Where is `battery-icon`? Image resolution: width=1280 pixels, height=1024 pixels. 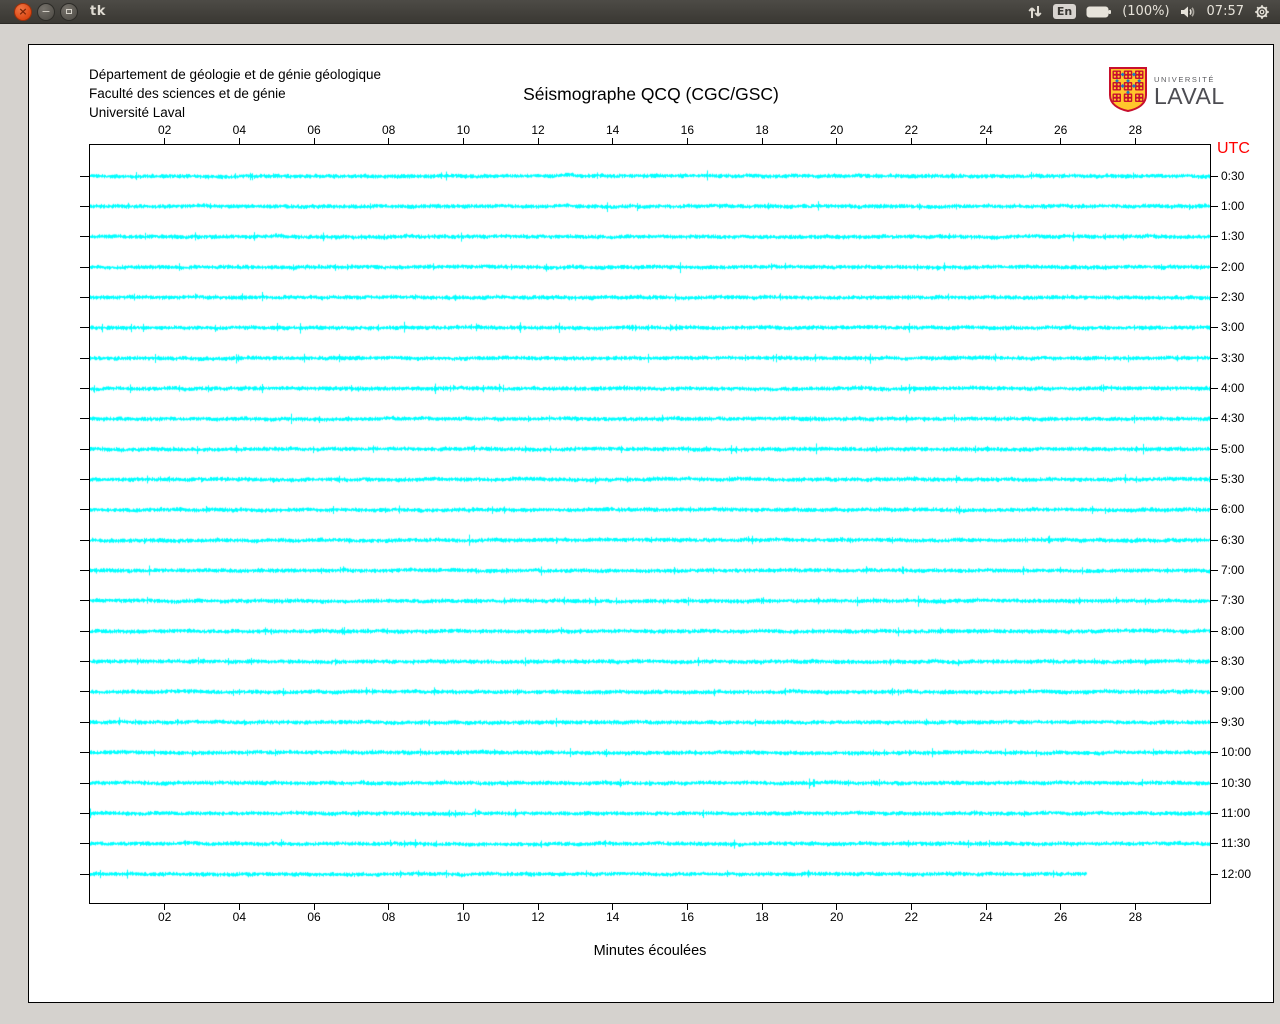
battery-icon is located at coordinates (1099, 12).